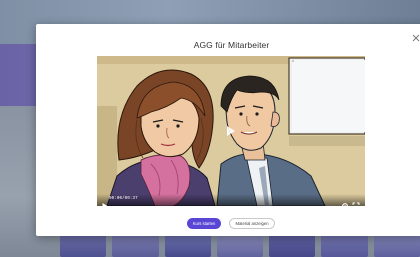 The height and width of the screenshot is (257, 420). I want to click on close-icon, so click(415, 37).